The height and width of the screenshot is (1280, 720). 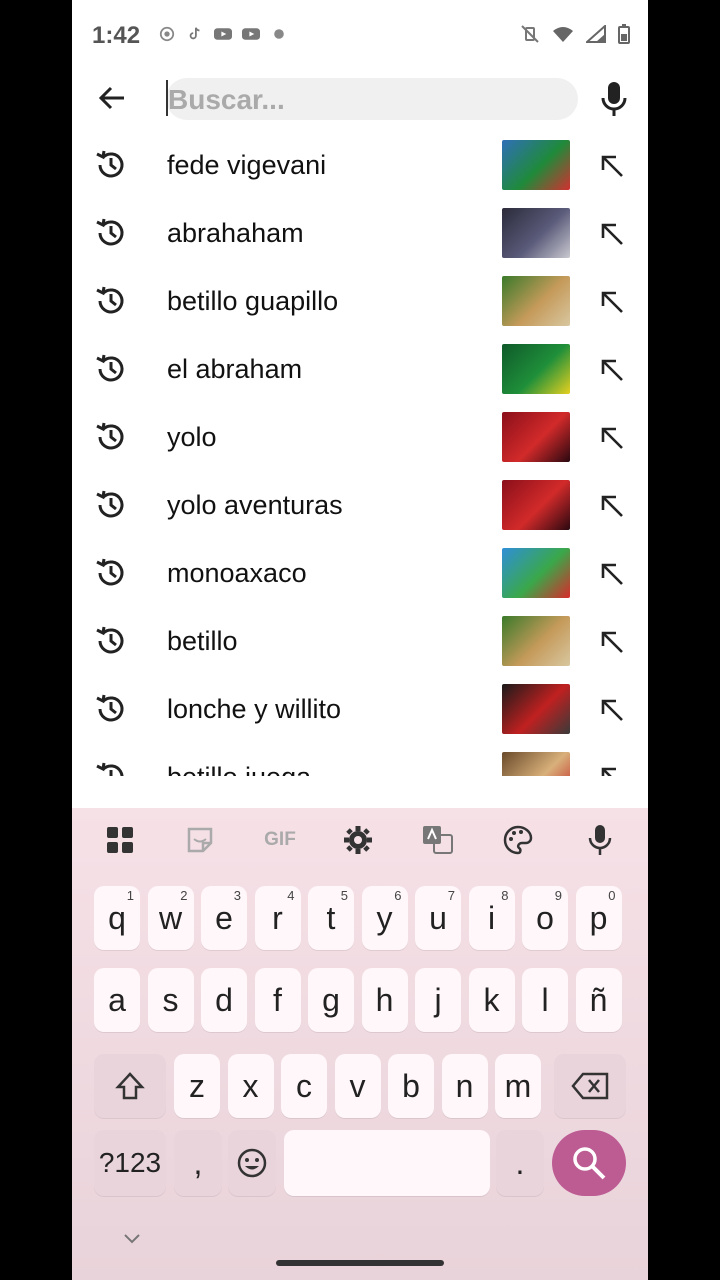 What do you see at coordinates (520, 1163) in the screenshot?
I see `period-key: .` at bounding box center [520, 1163].